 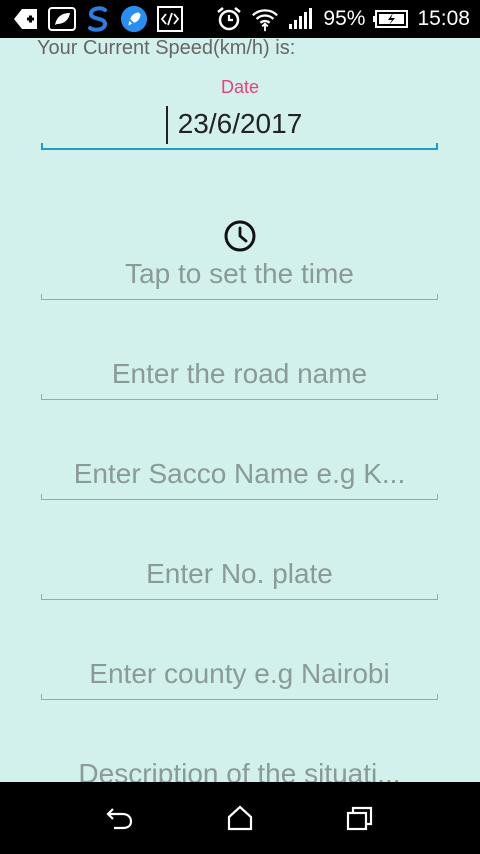 I want to click on leaf-icon, so click(x=62, y=19).